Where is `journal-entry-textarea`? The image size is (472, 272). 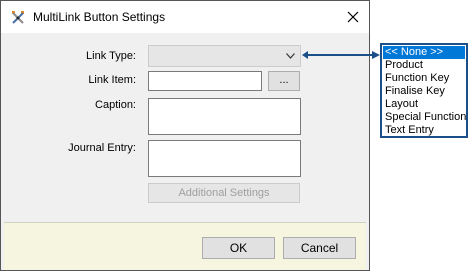 journal-entry-textarea is located at coordinates (224, 158).